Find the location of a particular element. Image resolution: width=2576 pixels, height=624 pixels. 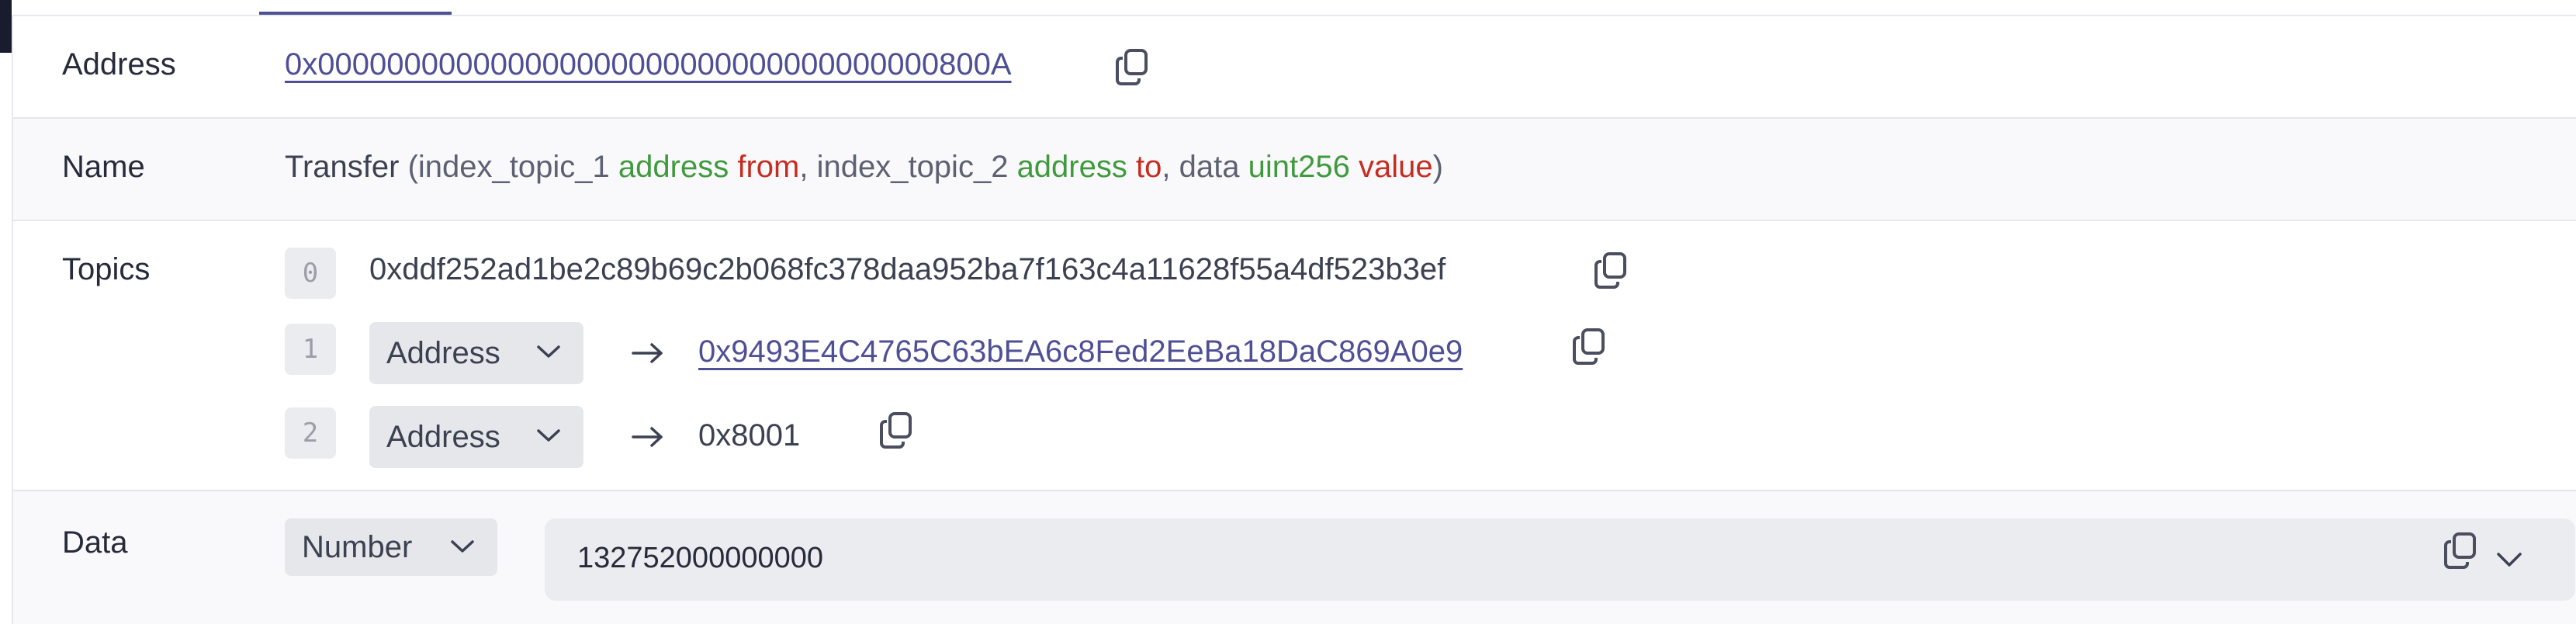

name-label: Name is located at coordinates (103, 167).